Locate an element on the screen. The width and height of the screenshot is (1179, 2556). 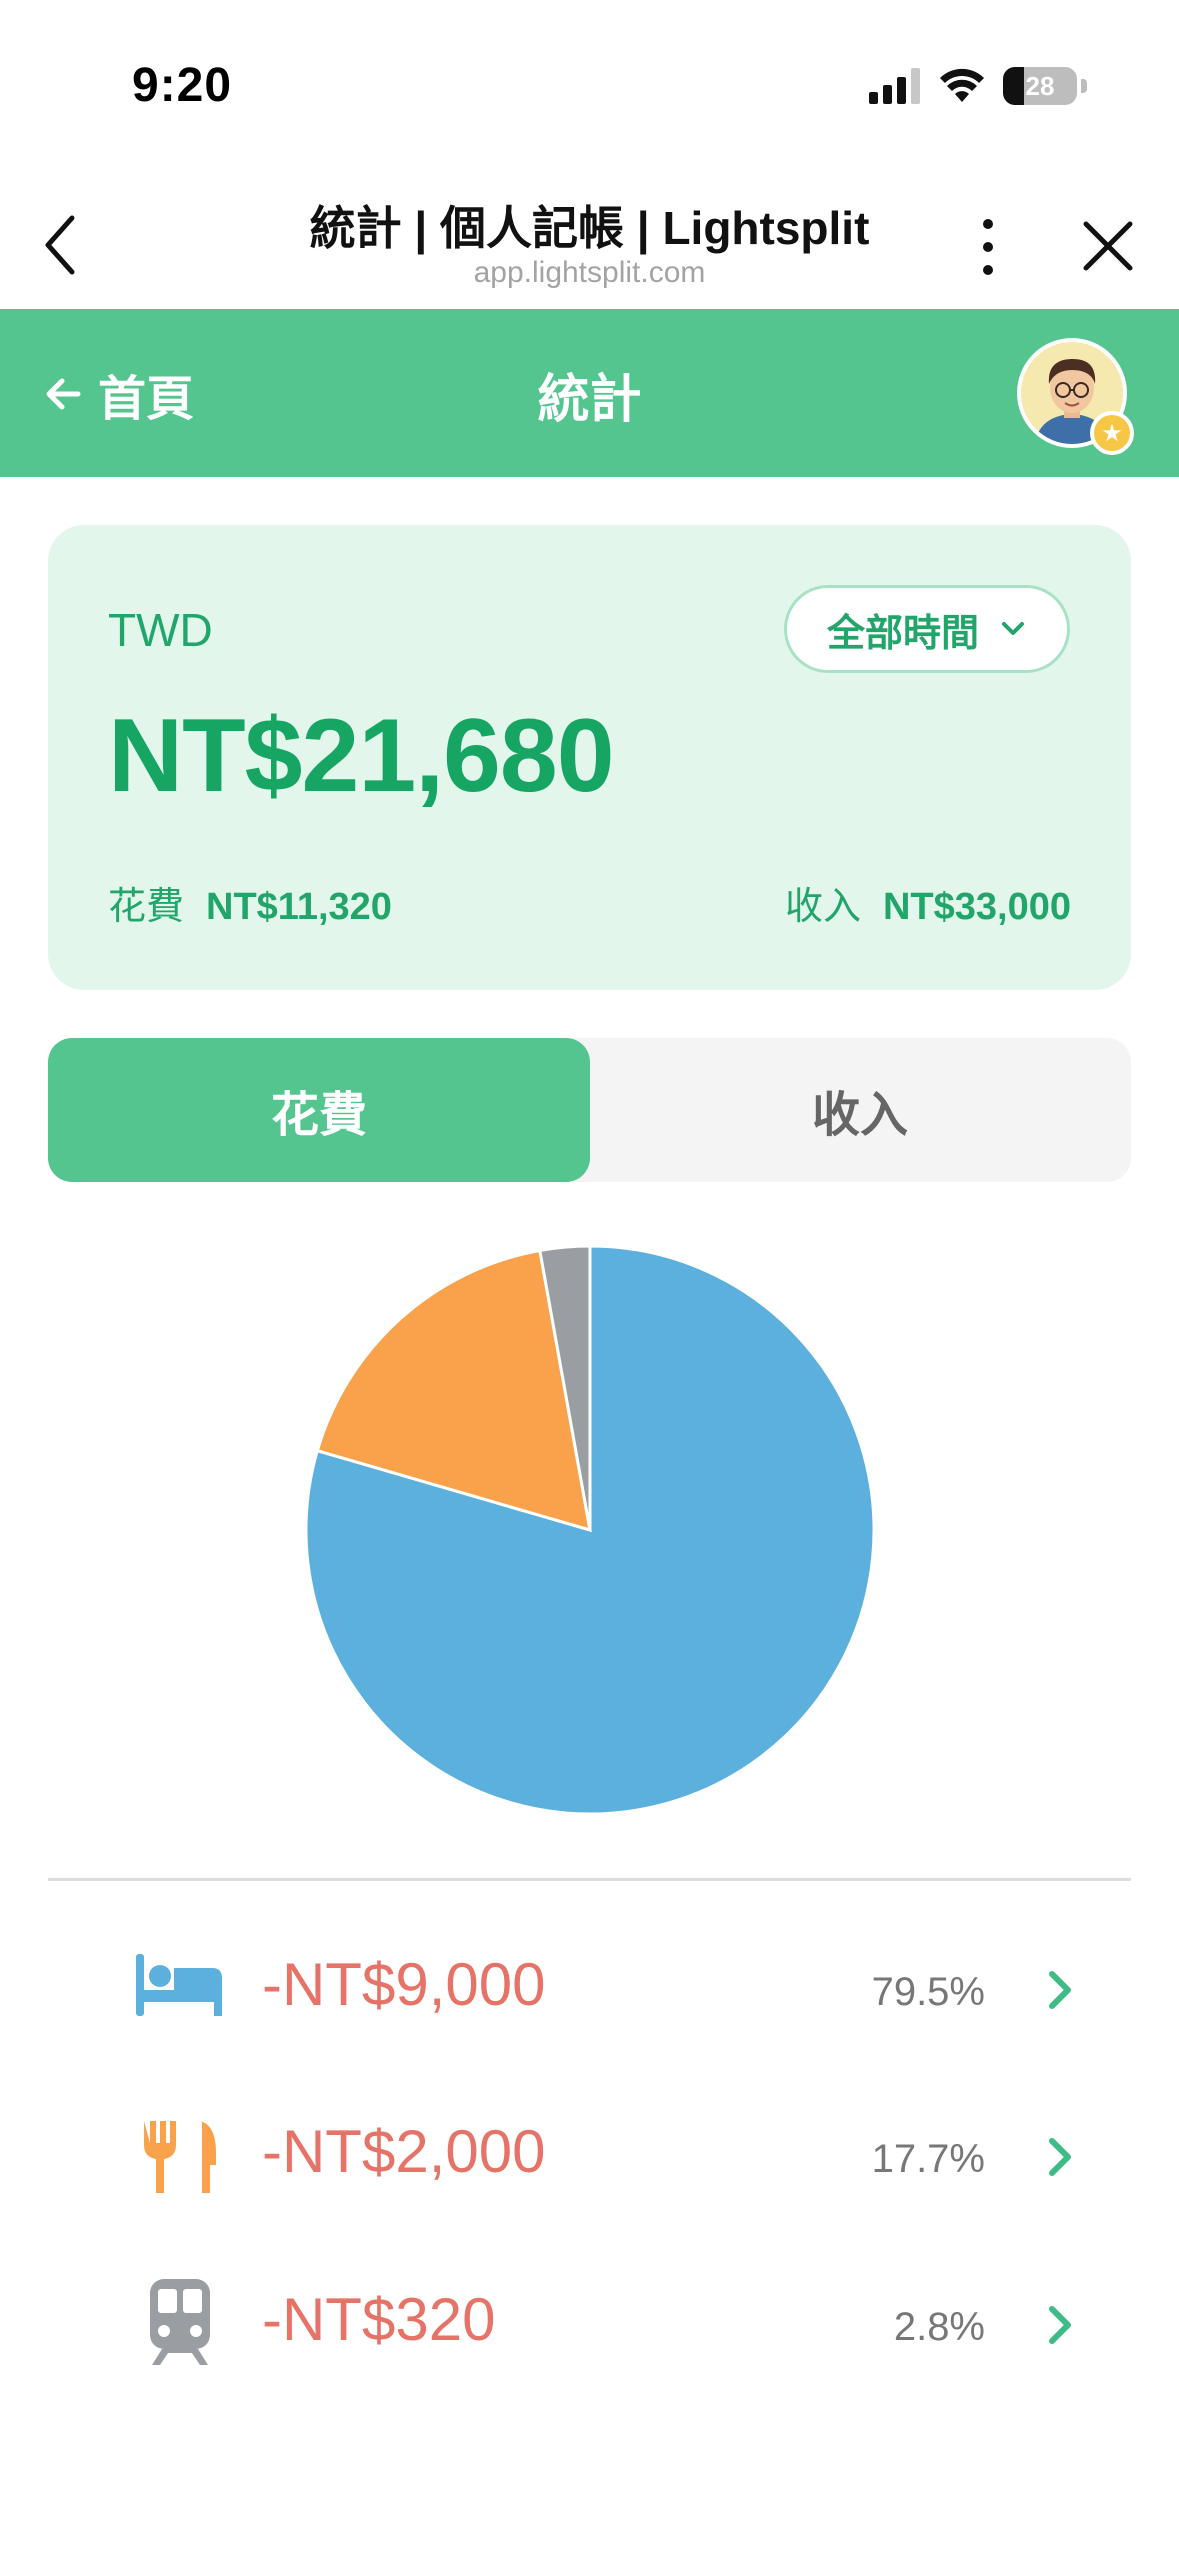
period-dropdown: 全部時間 is located at coordinates (927, 629).